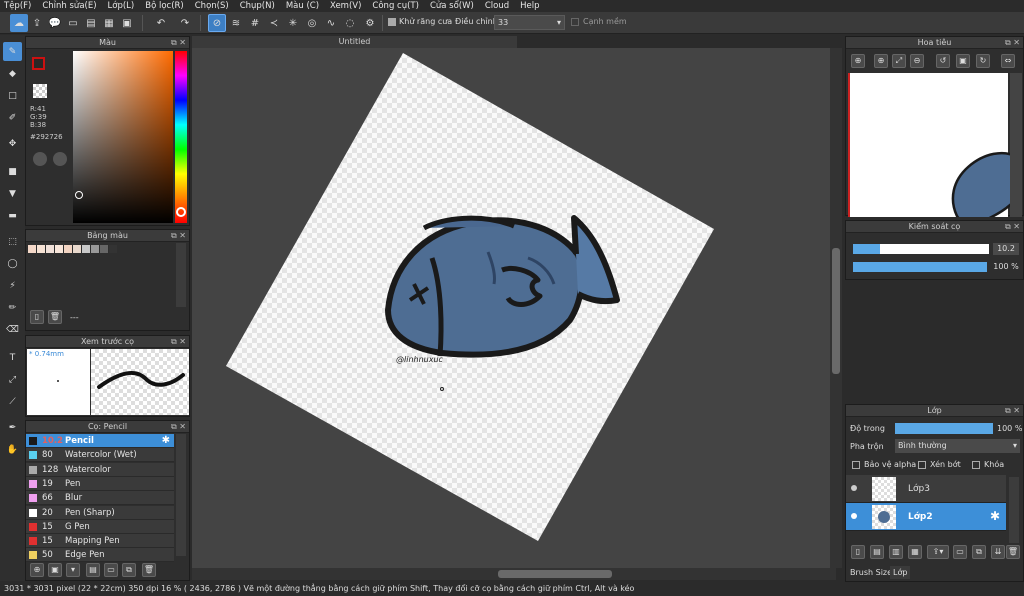  Describe the element at coordinates (100, 541) in the screenshot. I see `brush-item: 15 Mapping Pen` at that location.